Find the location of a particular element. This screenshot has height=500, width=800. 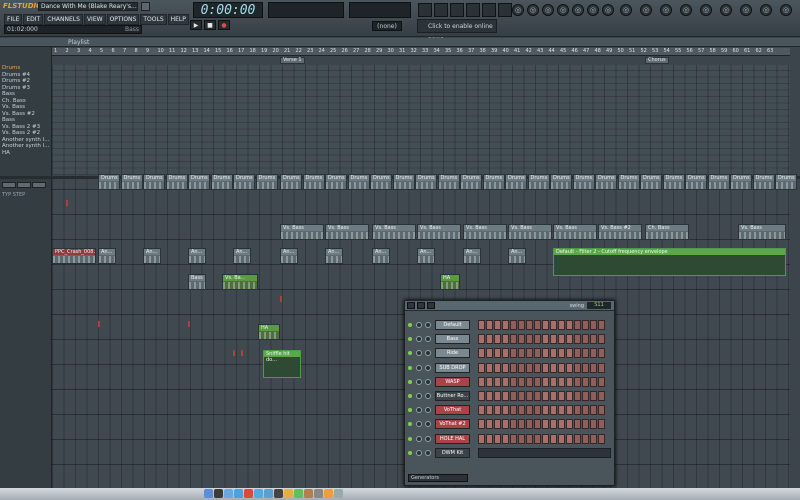

menu-channels: CHANNELS is located at coordinates (63, 19).